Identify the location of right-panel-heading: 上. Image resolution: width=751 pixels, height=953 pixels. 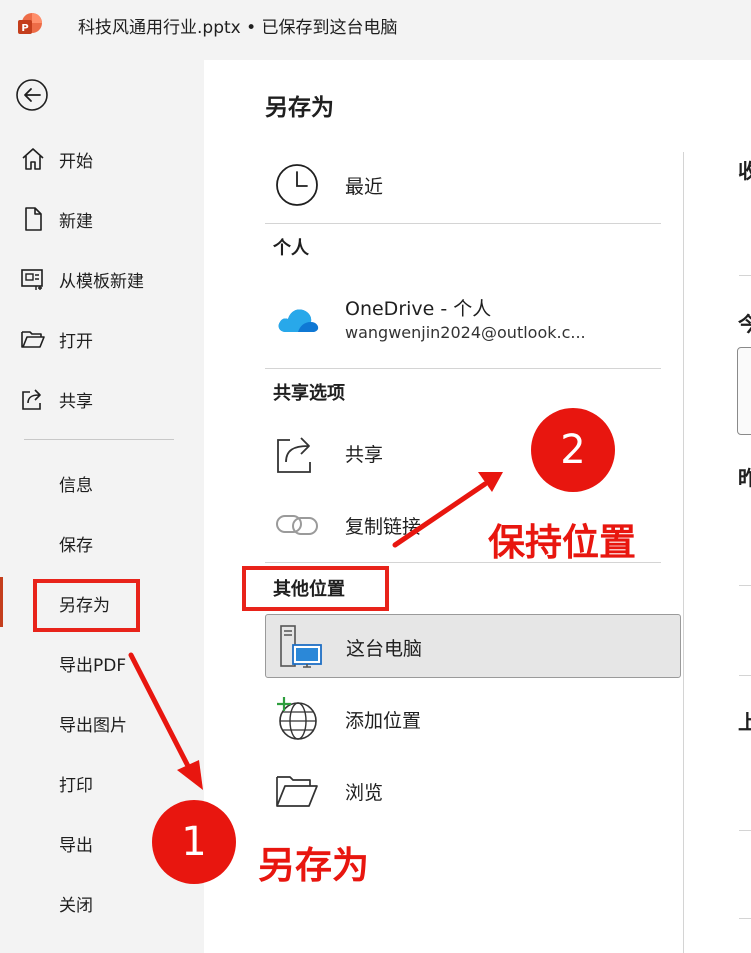
(744, 722).